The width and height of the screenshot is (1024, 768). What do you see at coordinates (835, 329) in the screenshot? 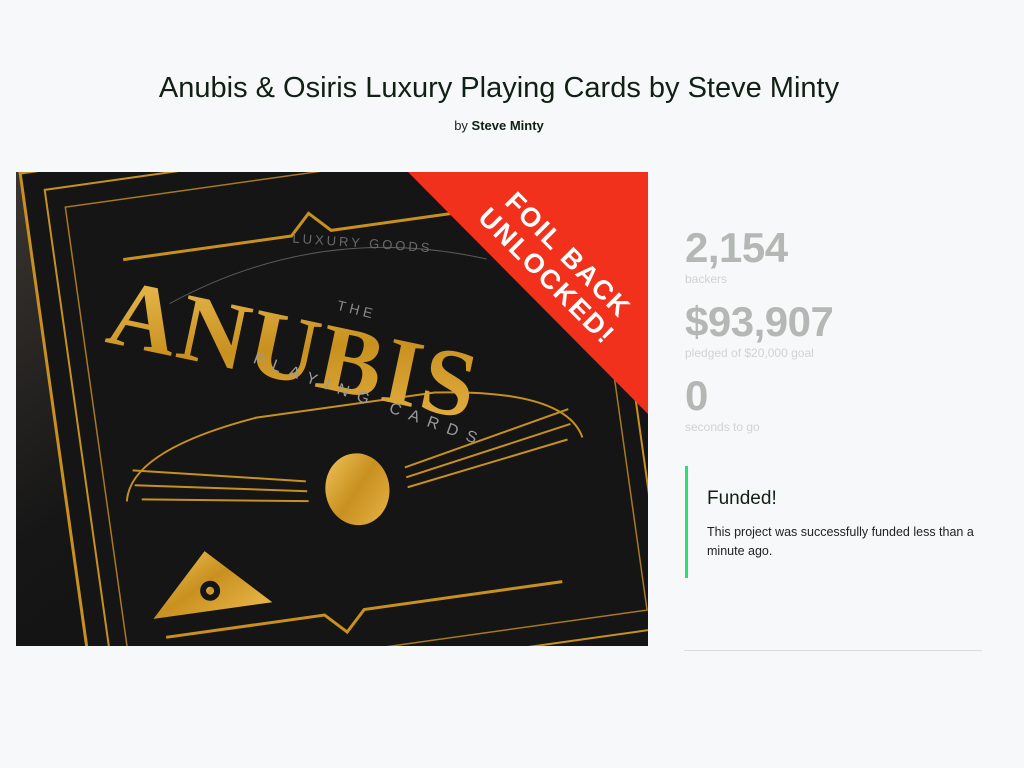
I see `pledged-stat: $93,907 pledged of $20,000 goal` at bounding box center [835, 329].